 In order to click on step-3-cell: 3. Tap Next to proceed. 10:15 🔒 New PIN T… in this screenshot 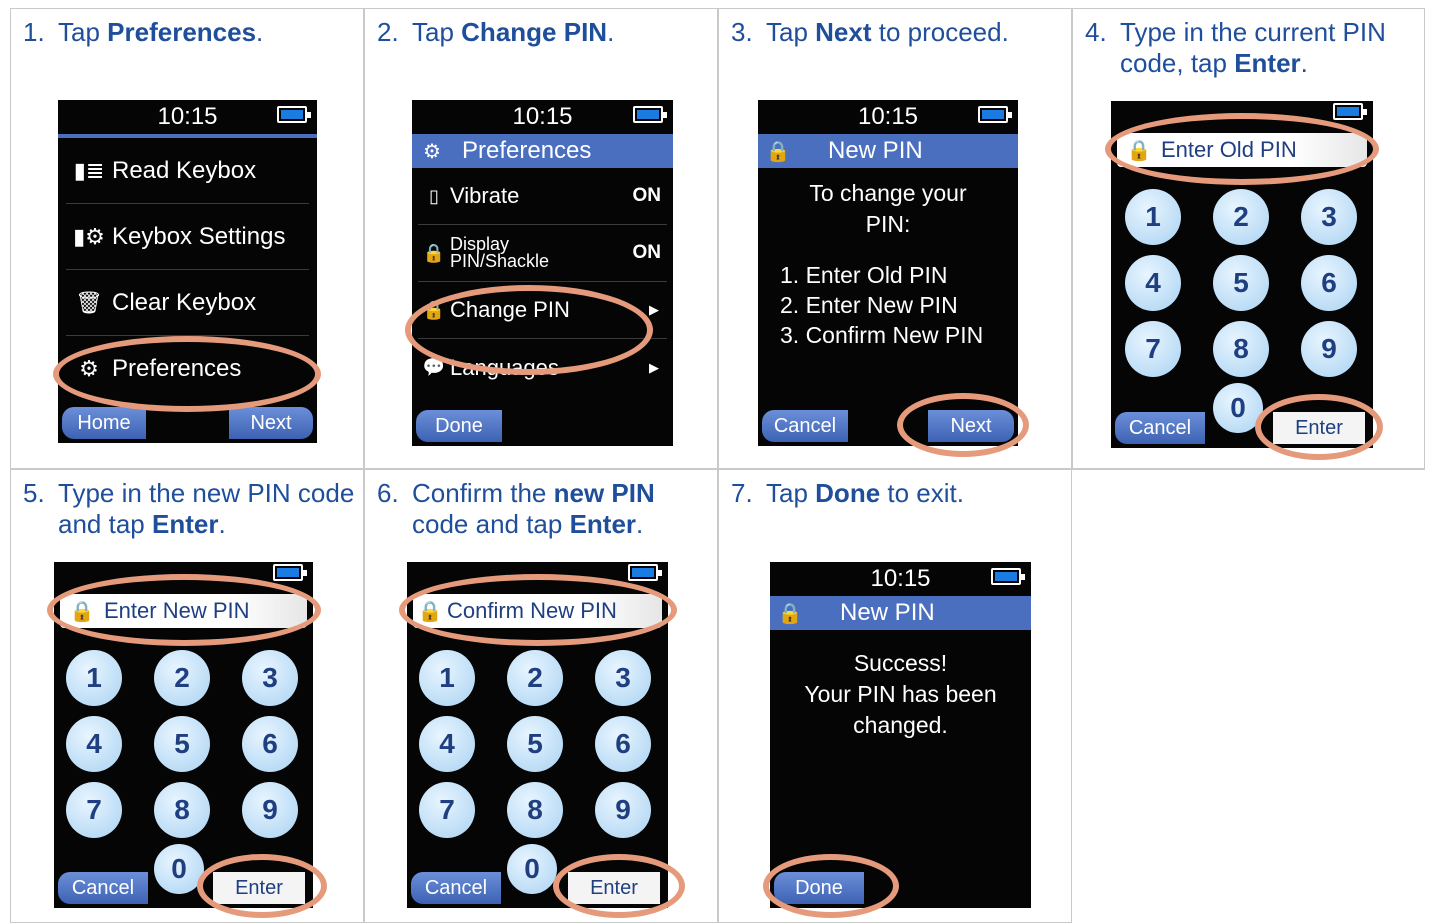, I will do `click(895, 238)`.